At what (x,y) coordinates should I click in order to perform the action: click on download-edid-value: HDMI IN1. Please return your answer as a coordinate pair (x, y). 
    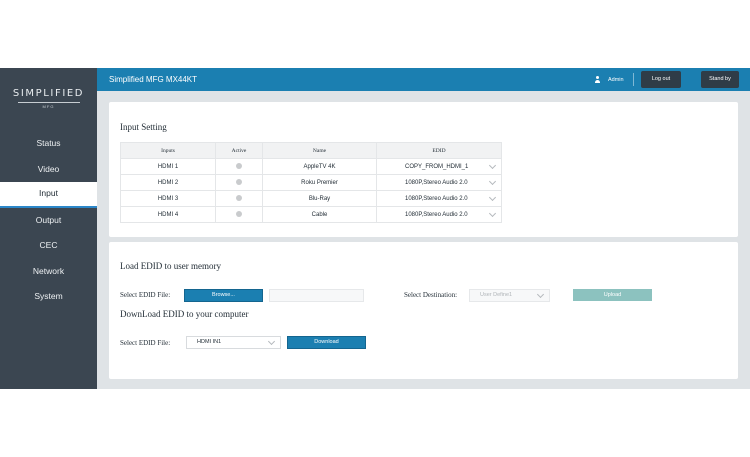
    Looking at the image, I should click on (209, 342).